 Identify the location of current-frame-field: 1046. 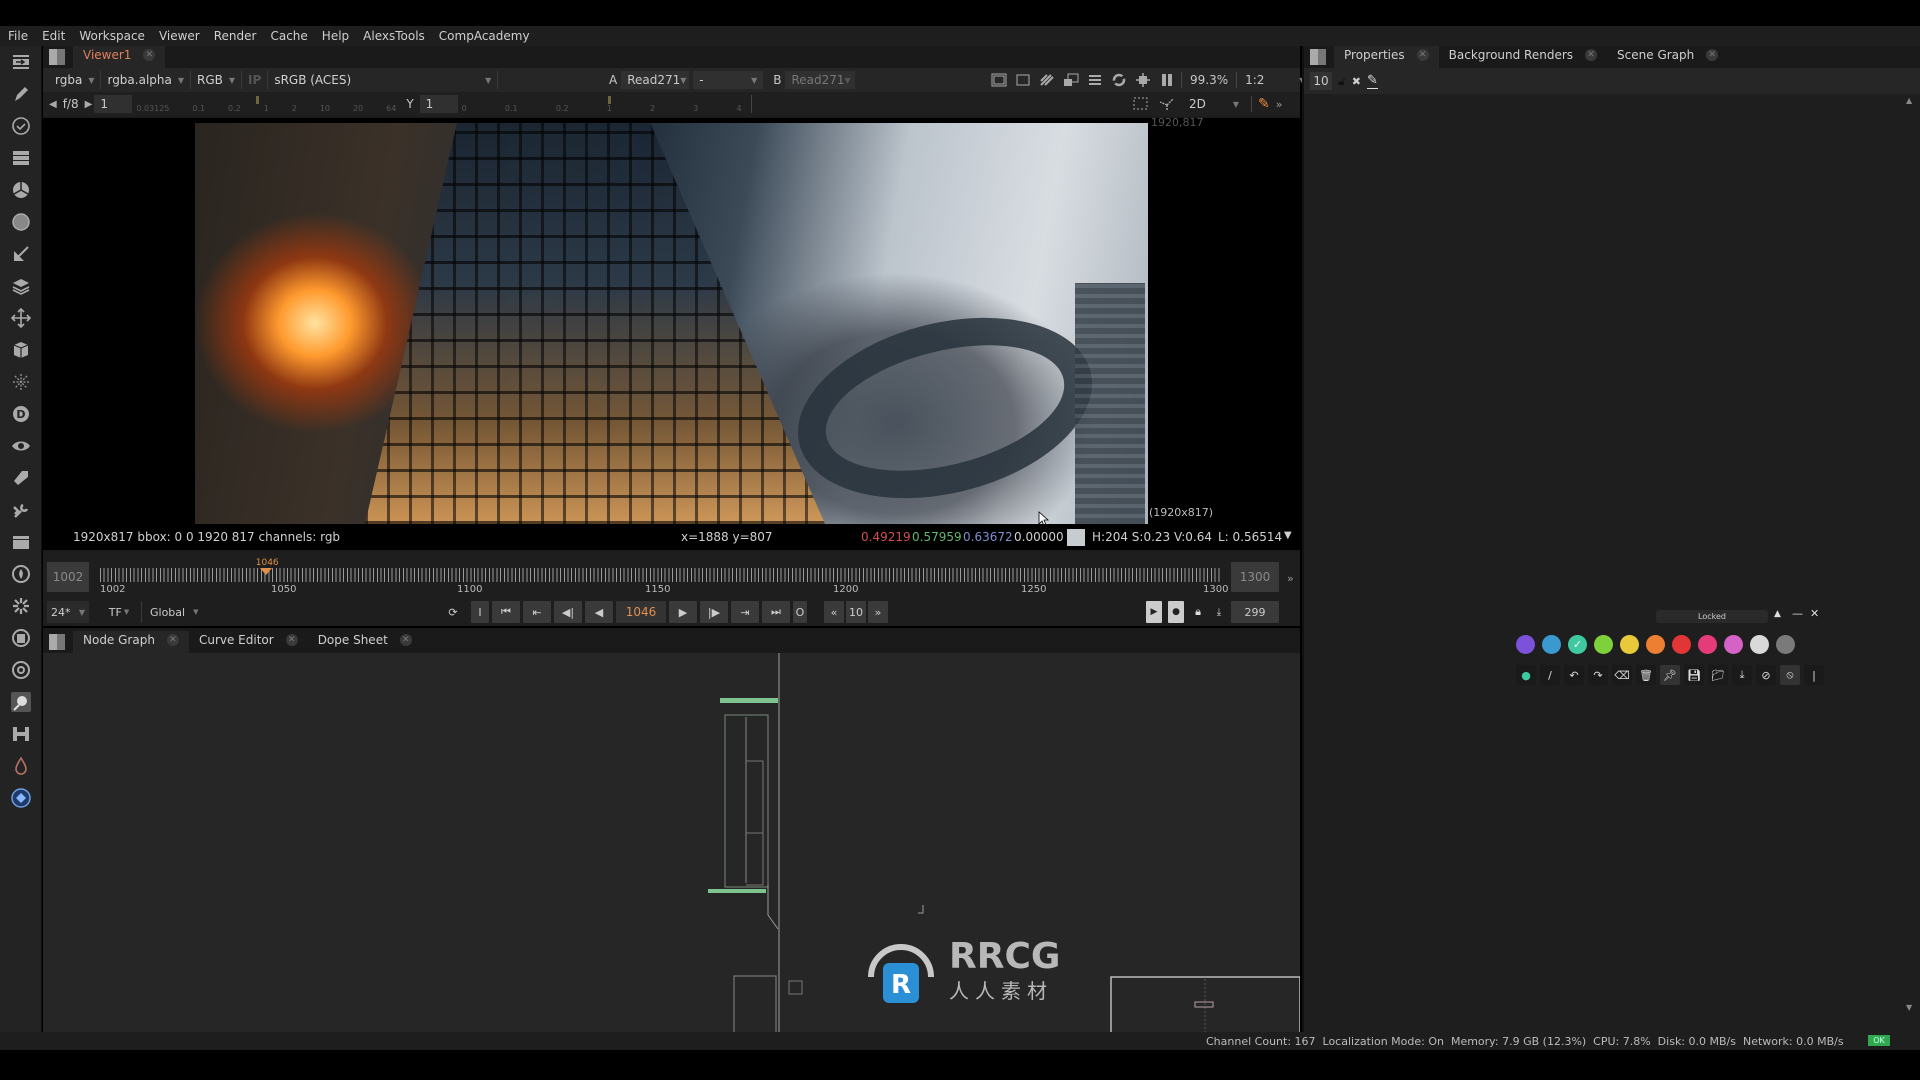
(641, 612).